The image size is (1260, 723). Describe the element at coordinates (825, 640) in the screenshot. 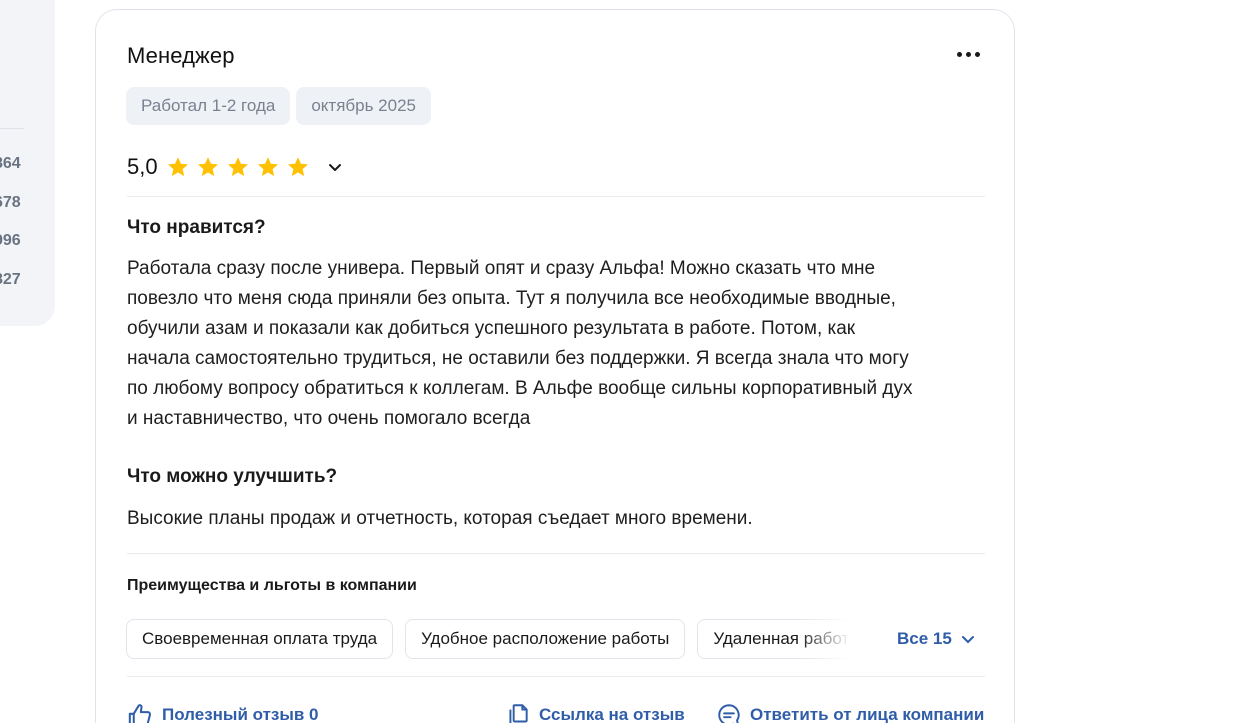

I see `chips-fade-overlay` at that location.